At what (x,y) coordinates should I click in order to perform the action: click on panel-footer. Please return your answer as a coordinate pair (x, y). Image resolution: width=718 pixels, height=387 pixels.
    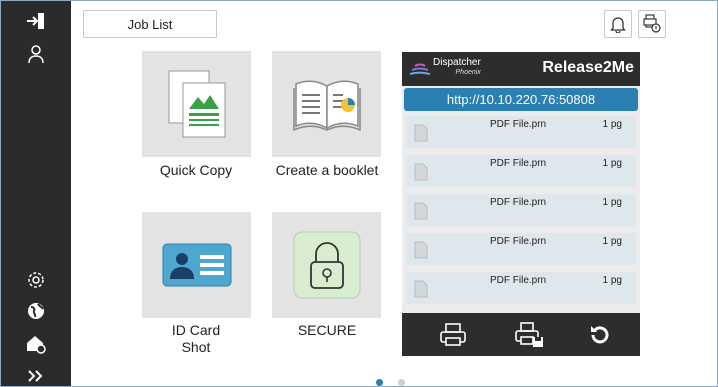
    Looking at the image, I should click on (521, 334).